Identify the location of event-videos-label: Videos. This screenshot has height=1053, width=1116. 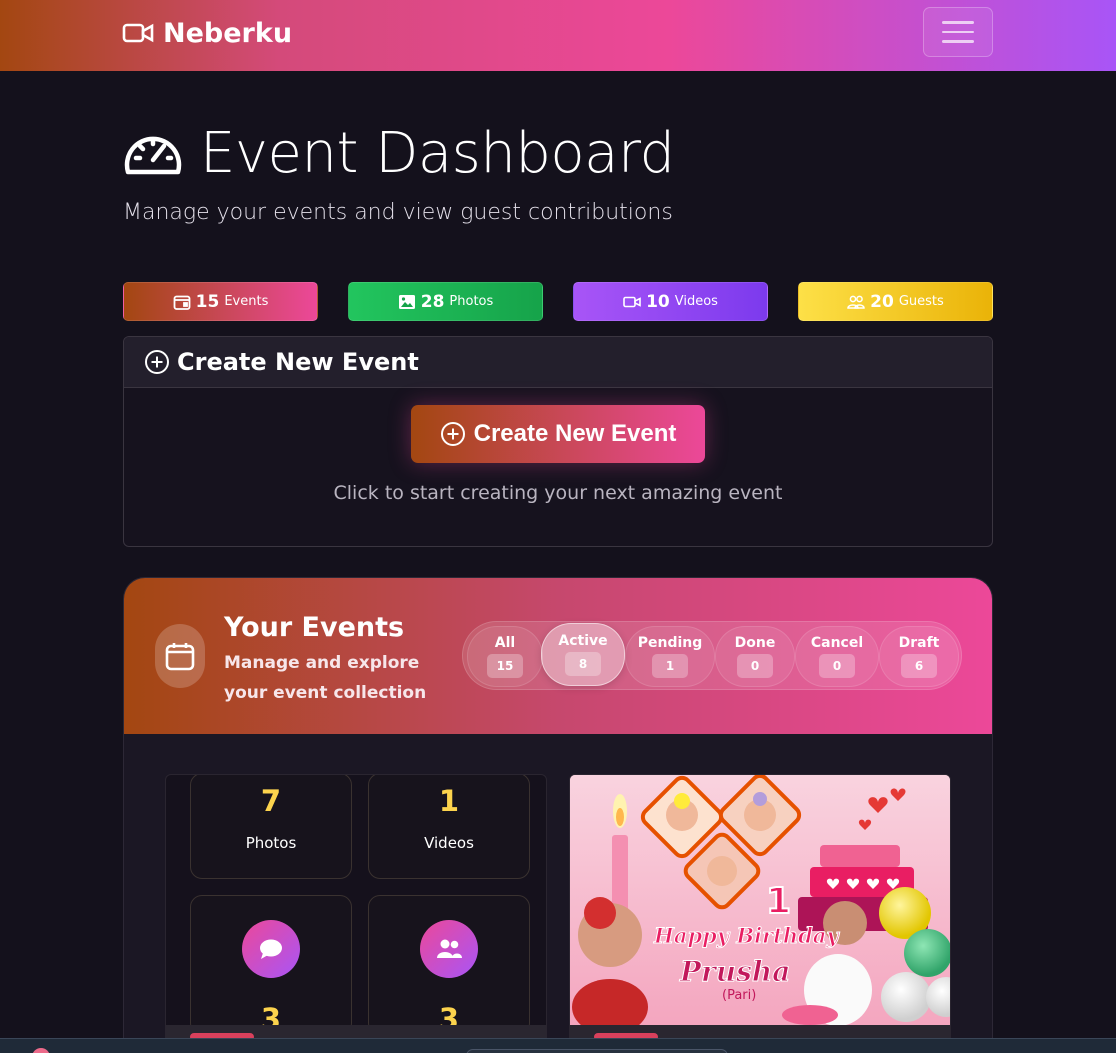
(449, 843).